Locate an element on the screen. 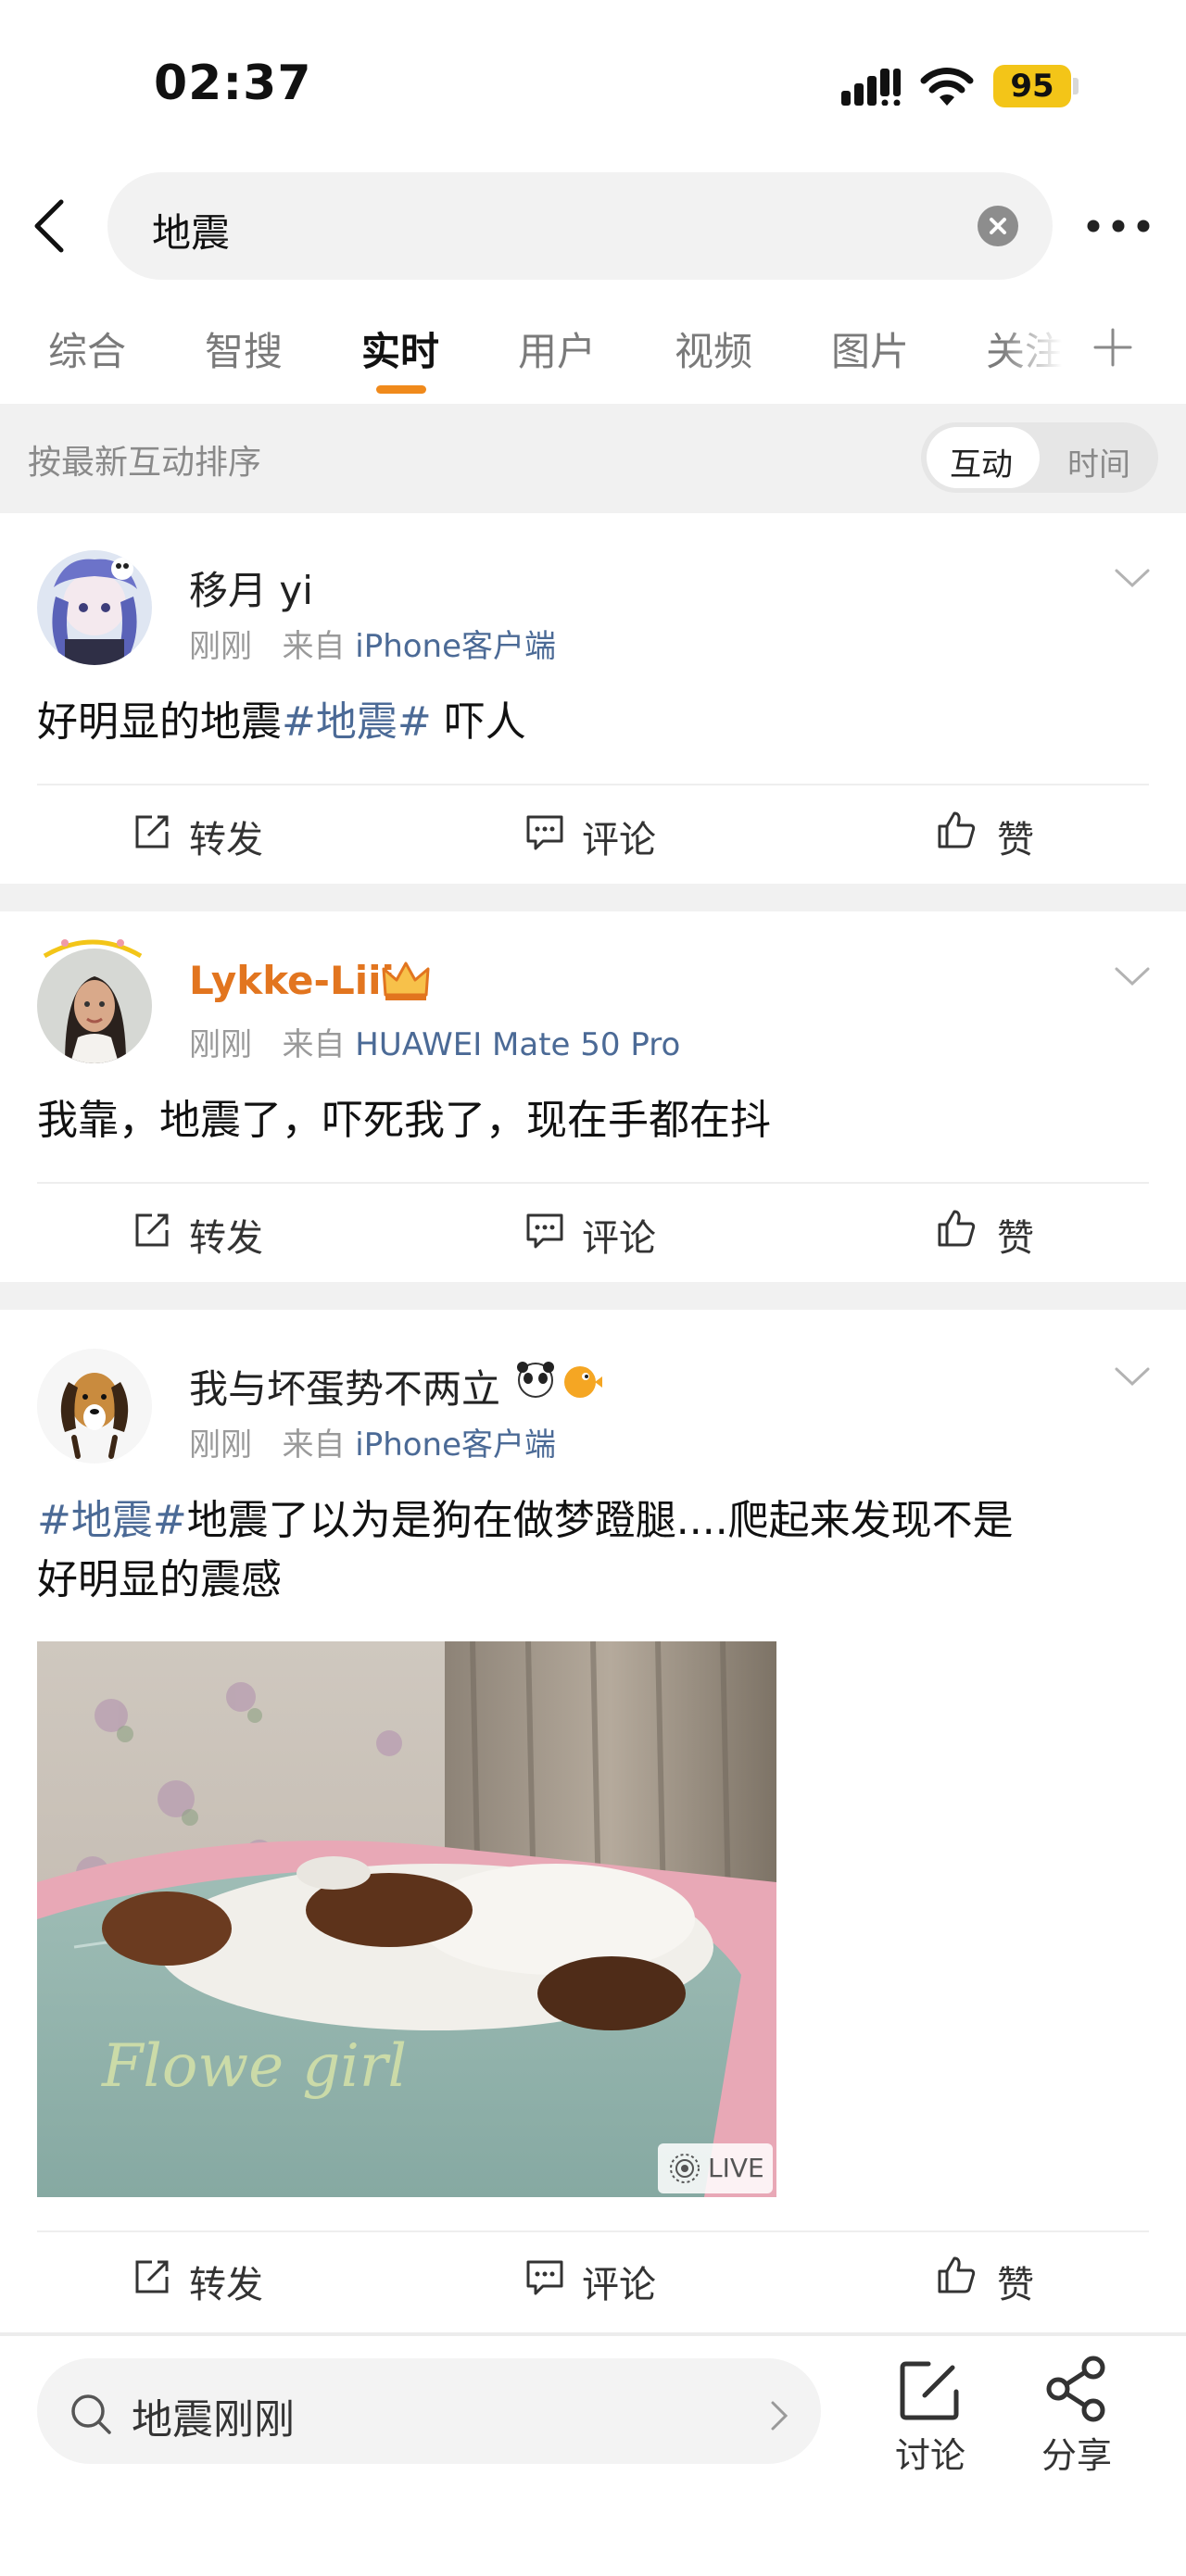 The image size is (1186, 2576). search-query: 地震 is located at coordinates (191, 230).